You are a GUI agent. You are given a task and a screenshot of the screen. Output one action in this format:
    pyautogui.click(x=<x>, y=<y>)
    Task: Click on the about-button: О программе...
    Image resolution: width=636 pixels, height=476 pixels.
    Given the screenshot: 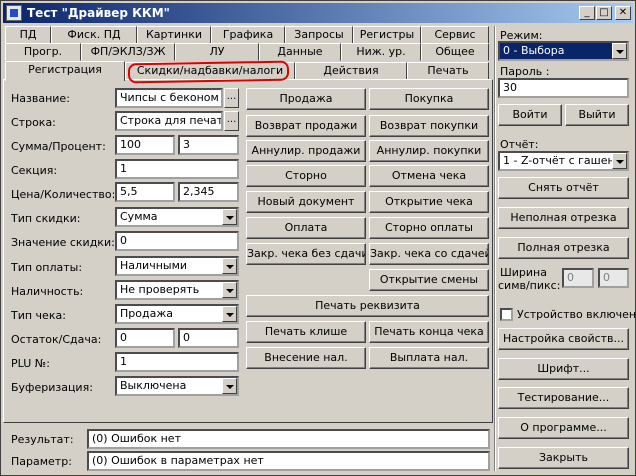 What is the action you would take?
    pyautogui.click(x=563, y=428)
    